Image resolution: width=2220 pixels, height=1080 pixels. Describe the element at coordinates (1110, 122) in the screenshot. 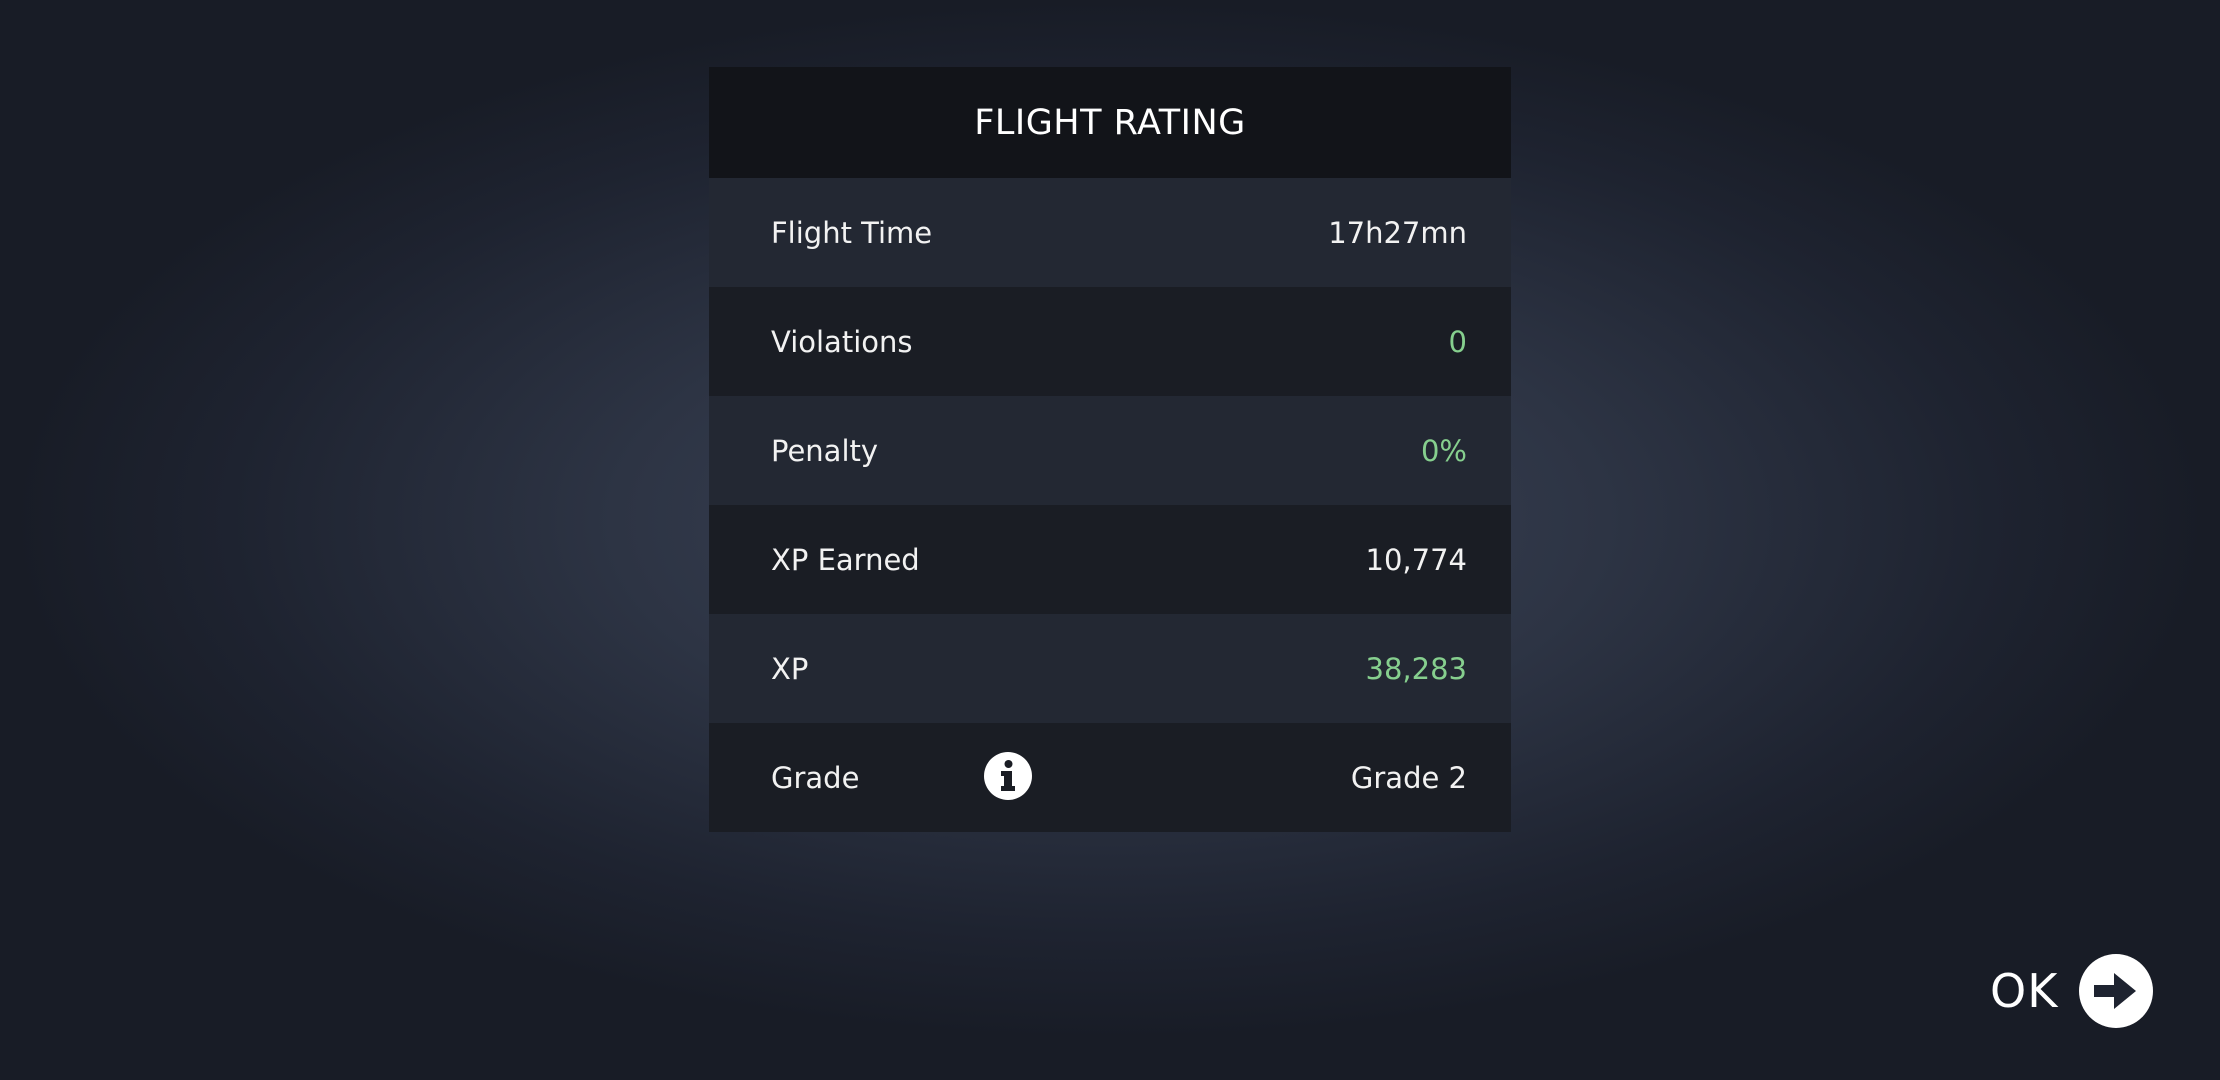

I see `panel-title: FLIGHT RATING` at that location.